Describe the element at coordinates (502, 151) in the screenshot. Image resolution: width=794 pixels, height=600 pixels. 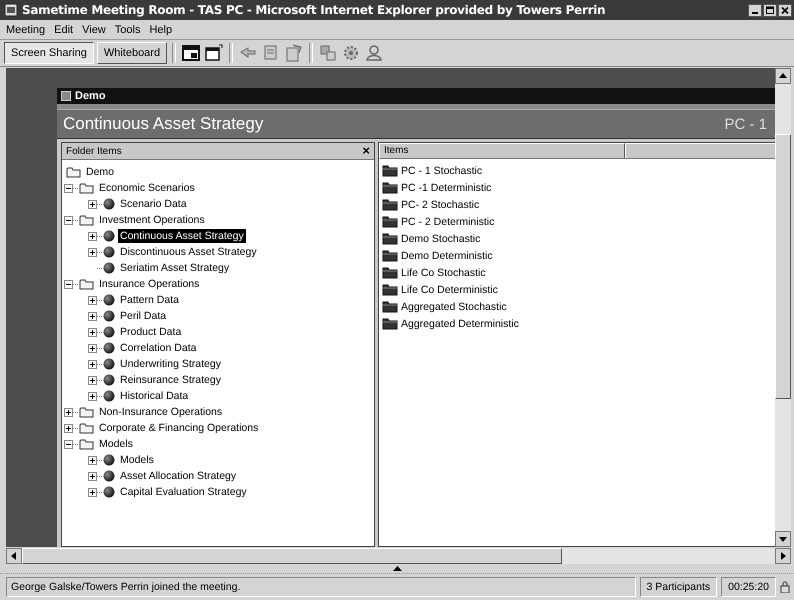
I see `column-header: Items` at that location.